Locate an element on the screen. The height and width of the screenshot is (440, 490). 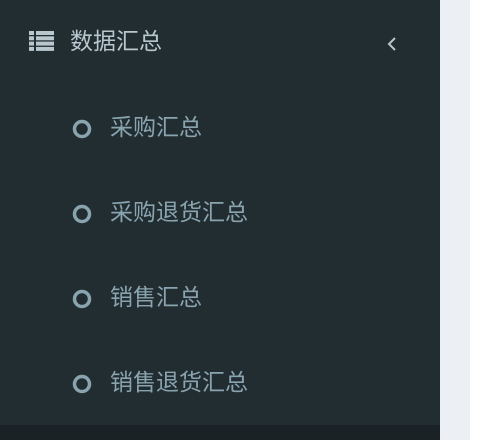
chevron-left-icon is located at coordinates (392, 44).